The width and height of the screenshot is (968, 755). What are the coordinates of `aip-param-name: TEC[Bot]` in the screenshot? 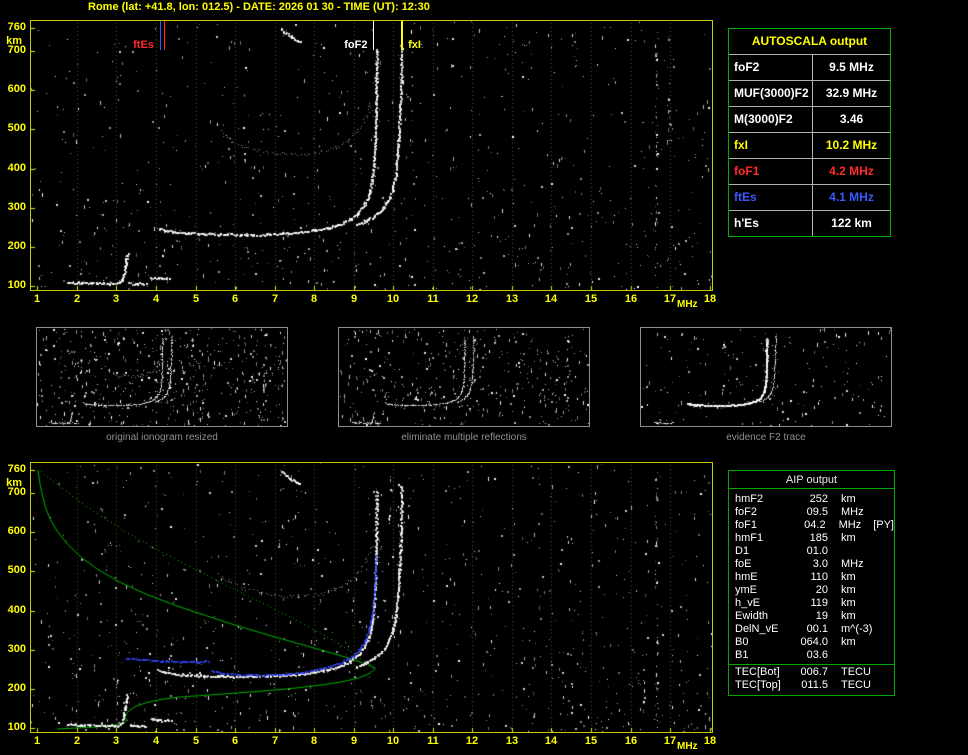 It's located at (757, 672).